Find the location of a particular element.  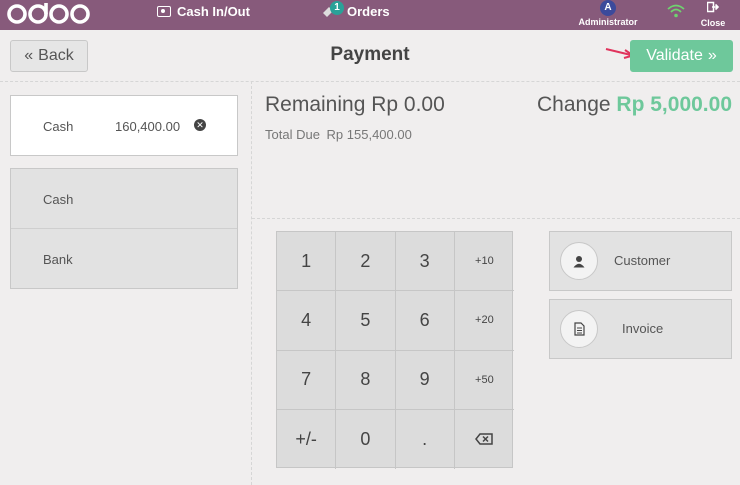

money-icon is located at coordinates (164, 11).